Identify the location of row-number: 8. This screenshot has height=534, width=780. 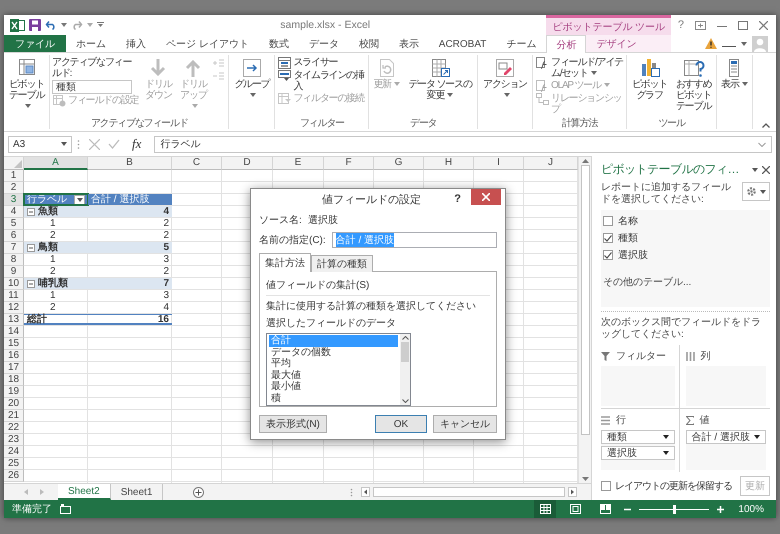
(14, 260).